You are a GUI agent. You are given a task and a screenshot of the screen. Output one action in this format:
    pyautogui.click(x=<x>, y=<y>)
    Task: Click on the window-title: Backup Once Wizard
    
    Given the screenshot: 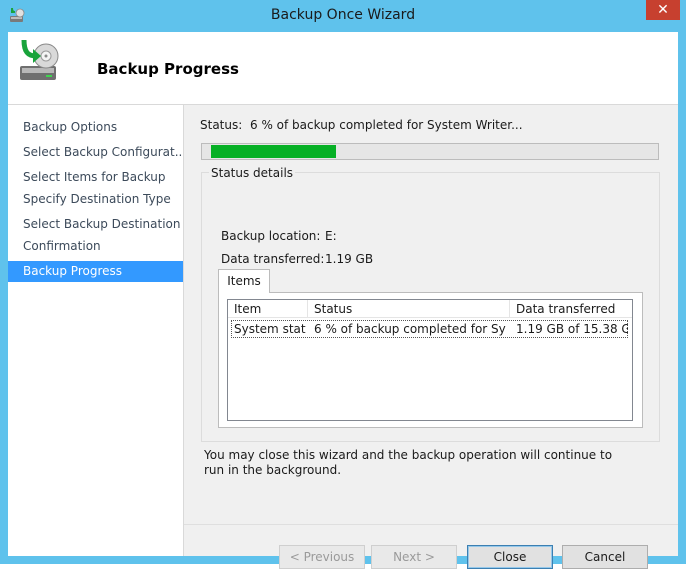 What is the action you would take?
    pyautogui.click(x=343, y=15)
    